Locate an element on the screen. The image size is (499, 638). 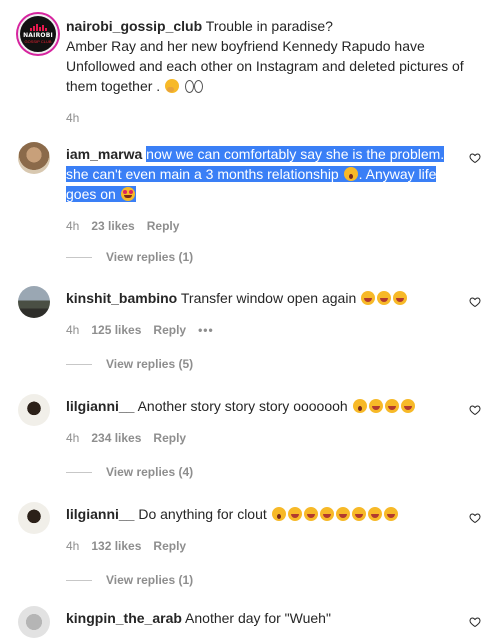
post-meta: 4h is located at coordinates (273, 118).